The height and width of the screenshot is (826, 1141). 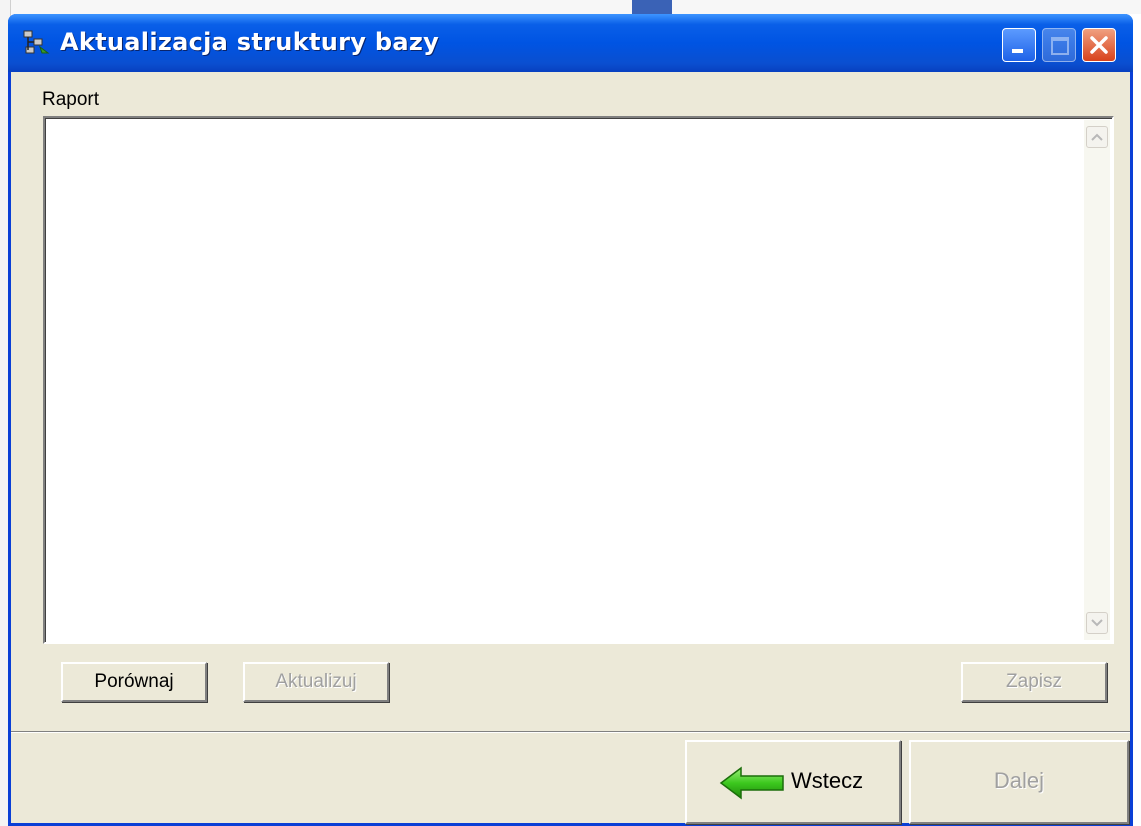 What do you see at coordinates (652, 7) in the screenshot?
I see `background-accent` at bounding box center [652, 7].